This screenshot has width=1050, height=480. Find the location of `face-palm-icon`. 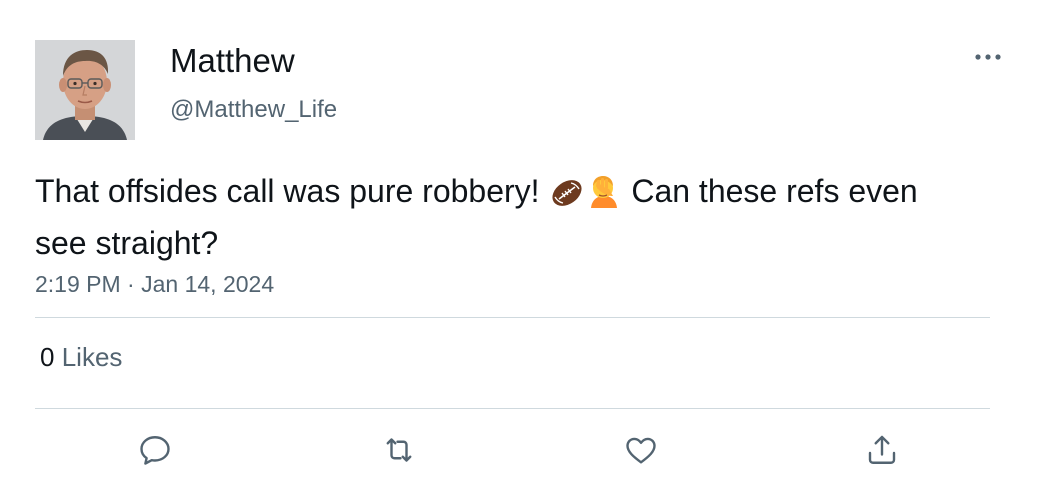

face-palm-icon is located at coordinates (604, 197).